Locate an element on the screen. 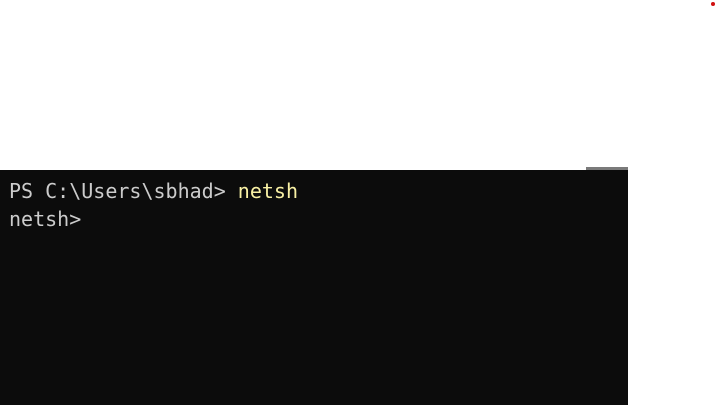 This screenshot has width=718, height=405. netsh-prompt: netsh> is located at coordinates (45, 219).